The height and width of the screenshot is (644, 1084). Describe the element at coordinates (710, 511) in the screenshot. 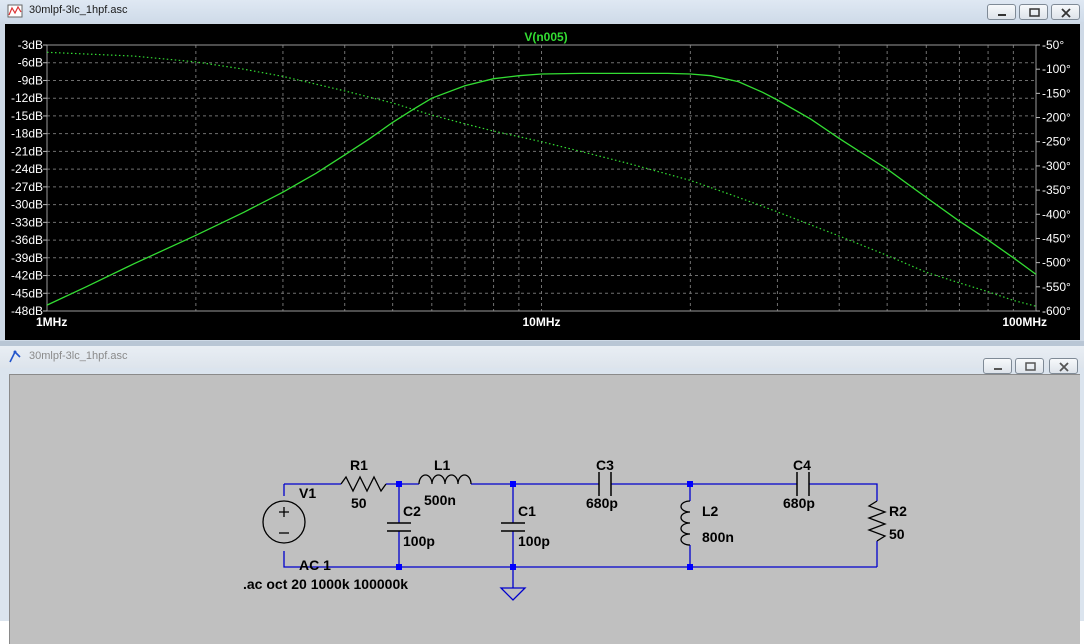

I see `label-l2: L2` at that location.